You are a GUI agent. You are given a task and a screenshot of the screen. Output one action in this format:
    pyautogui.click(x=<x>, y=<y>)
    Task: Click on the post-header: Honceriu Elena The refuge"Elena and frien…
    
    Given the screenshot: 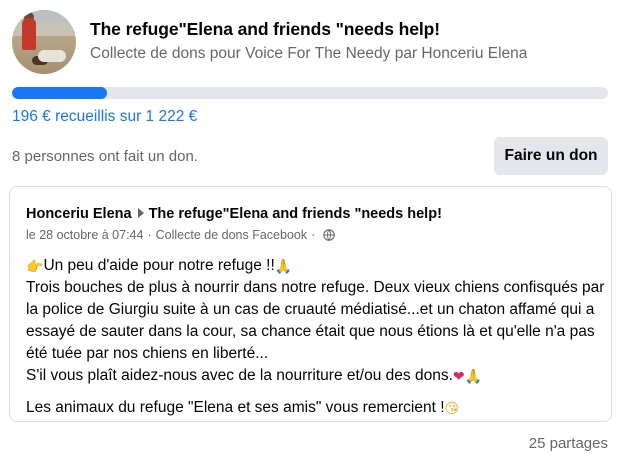 What is the action you would take?
    pyautogui.click(x=234, y=214)
    